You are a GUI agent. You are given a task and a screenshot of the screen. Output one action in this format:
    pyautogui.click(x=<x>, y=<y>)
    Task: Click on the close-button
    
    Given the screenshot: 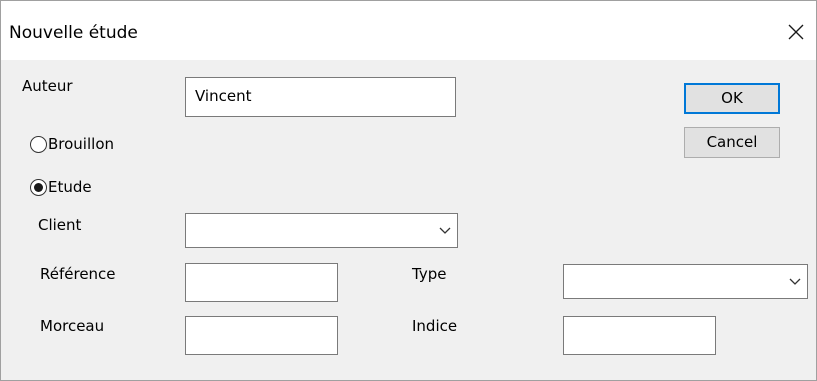 What is the action you would take?
    pyautogui.click(x=796, y=33)
    